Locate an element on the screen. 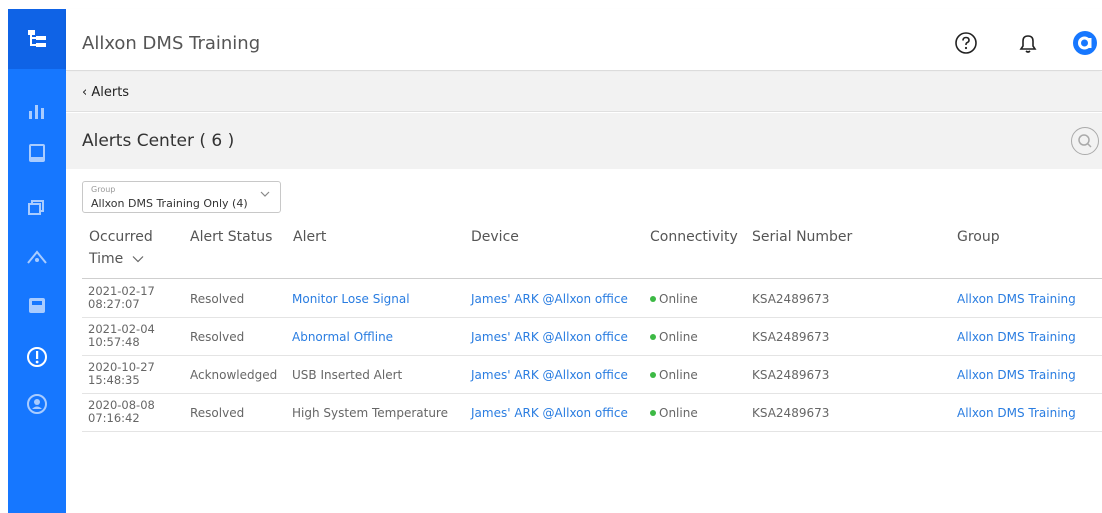  device-icon is located at coordinates (37, 153).